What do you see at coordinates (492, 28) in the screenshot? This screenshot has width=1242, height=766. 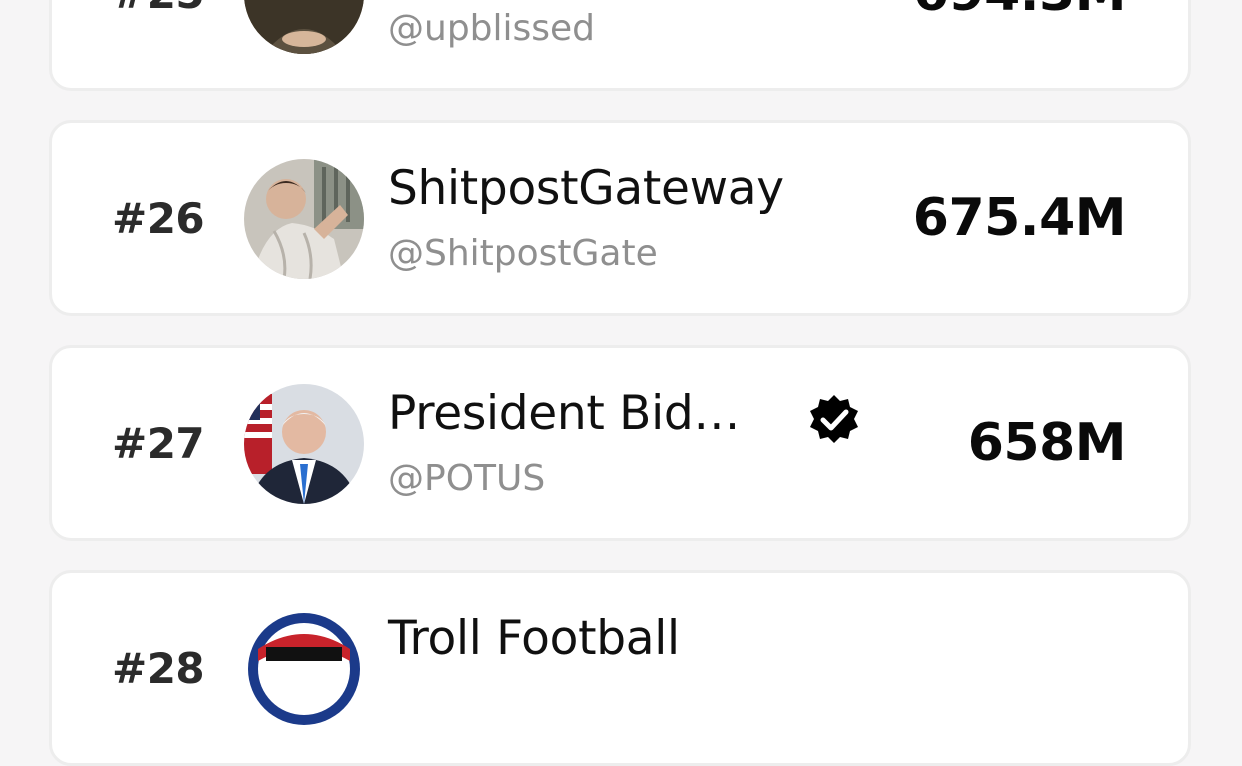 I see `account-handle: @upblissed` at bounding box center [492, 28].